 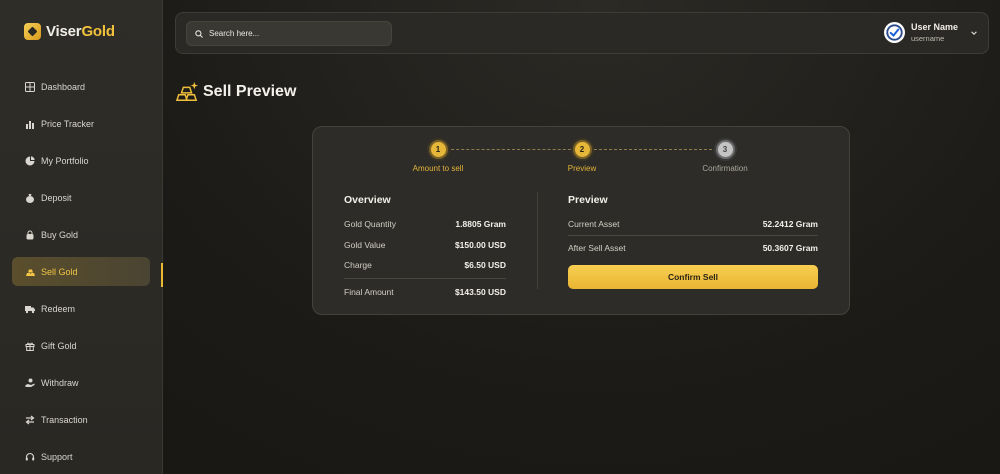 I want to click on preview-total-row: After Sell Asset 50.3607 Gram, so click(x=693, y=253).